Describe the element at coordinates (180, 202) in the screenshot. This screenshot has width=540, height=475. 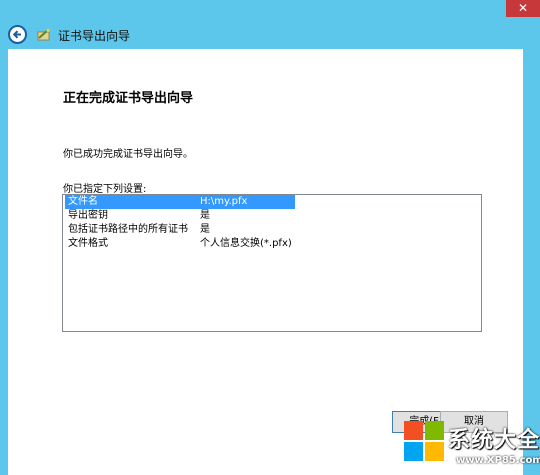
I see `selection-highlight` at that location.